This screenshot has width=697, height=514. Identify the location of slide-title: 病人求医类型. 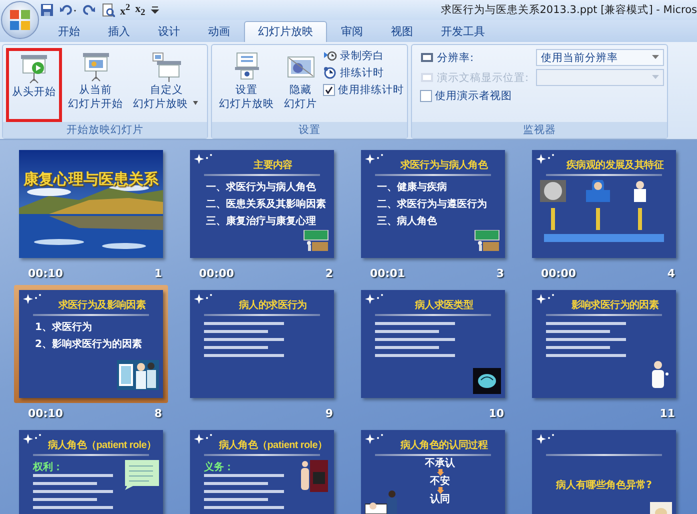
(444, 305).